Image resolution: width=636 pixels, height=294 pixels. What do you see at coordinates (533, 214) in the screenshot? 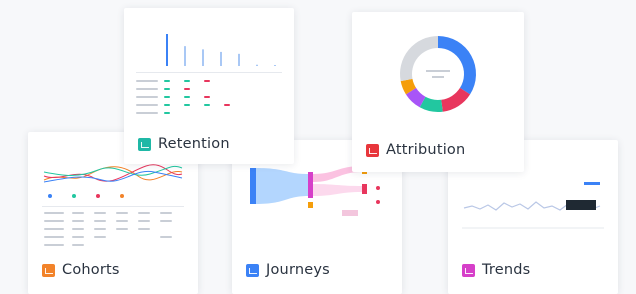
I see `trends-line-chart` at bounding box center [533, 214].